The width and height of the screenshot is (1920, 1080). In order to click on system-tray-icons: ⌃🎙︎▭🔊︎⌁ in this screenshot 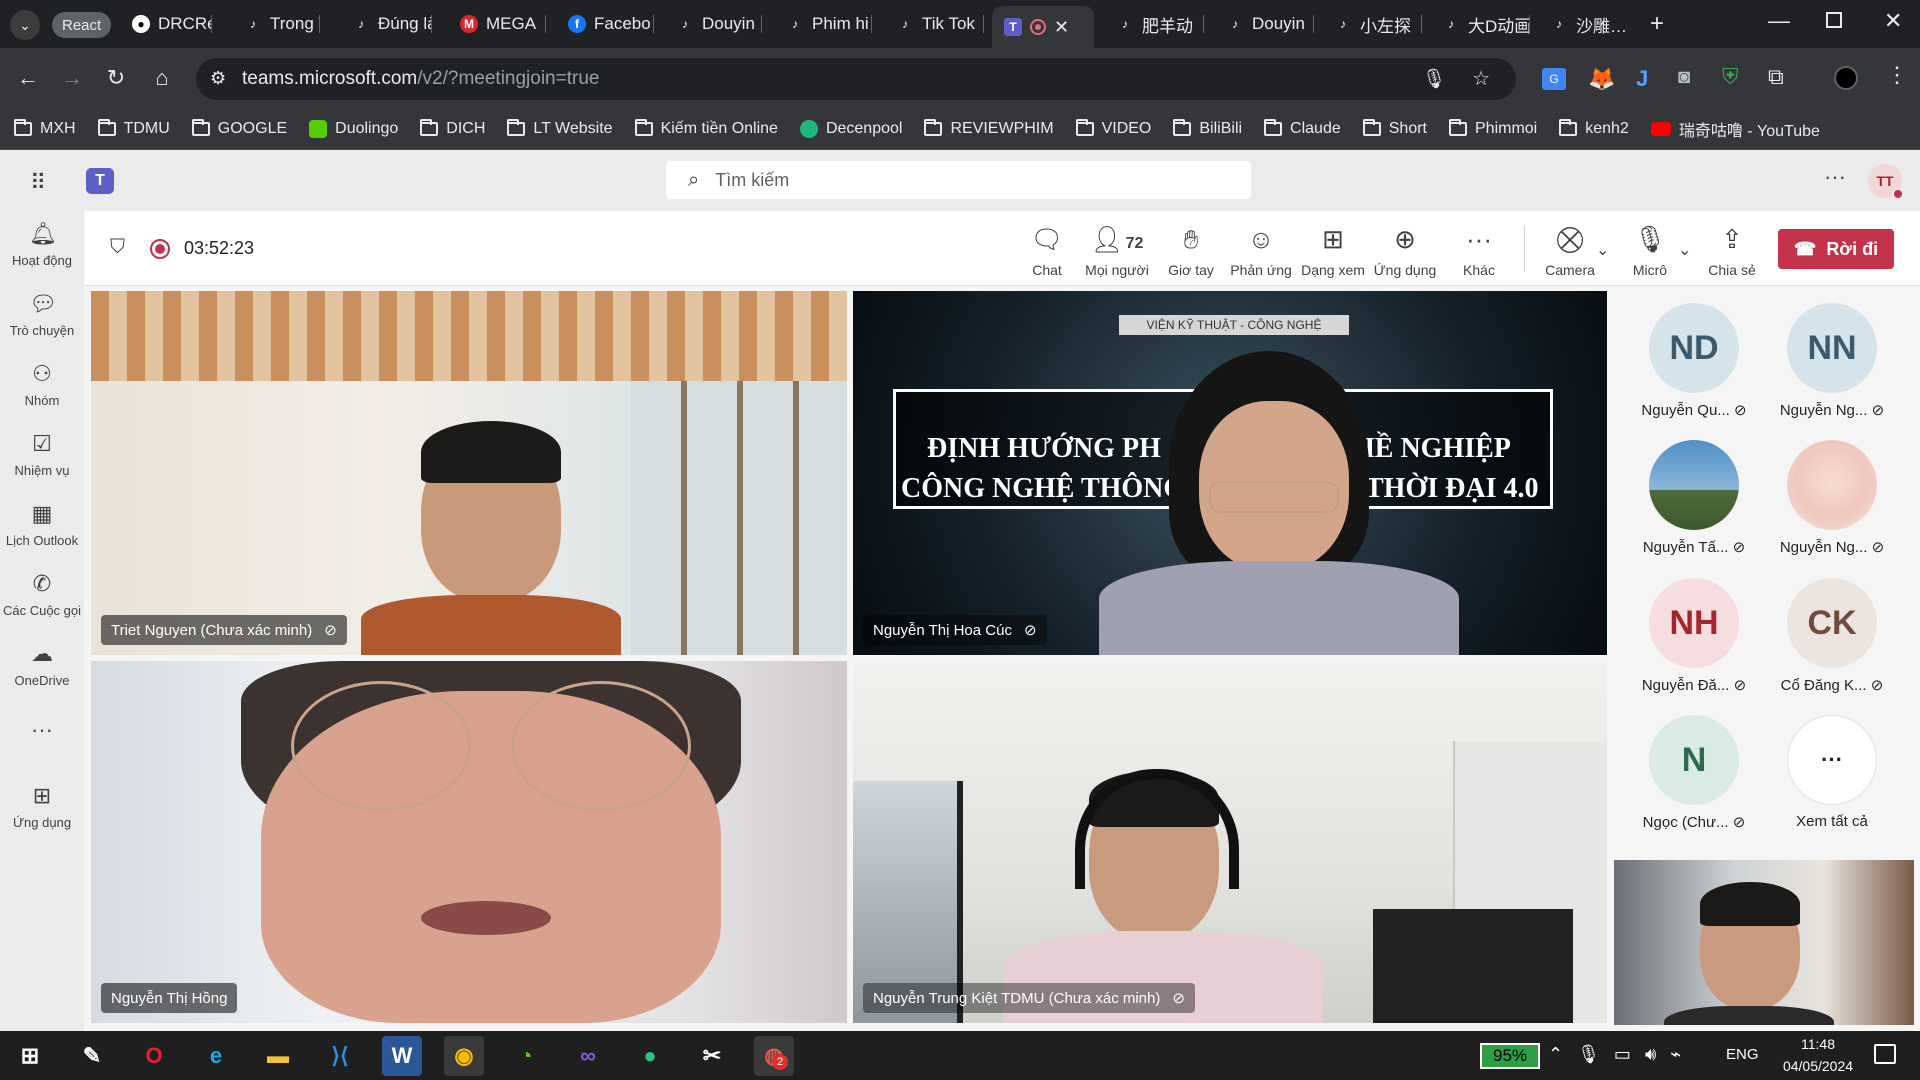, I will do `click(1621, 1054)`.